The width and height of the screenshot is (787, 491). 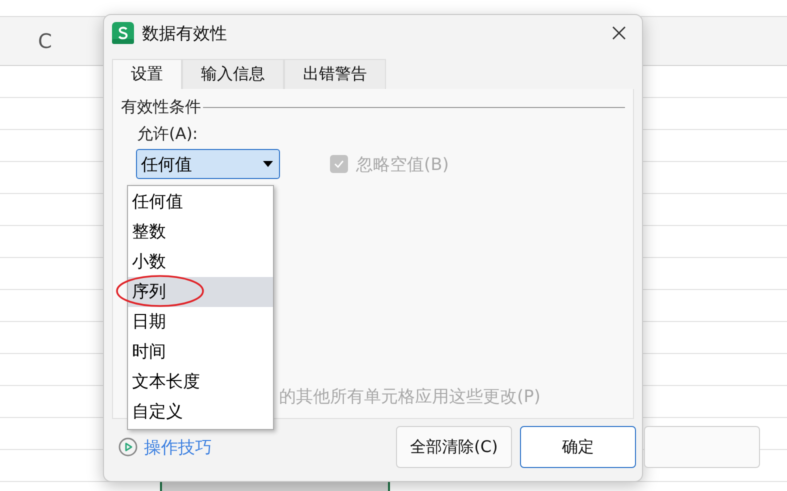 I want to click on check-icon, so click(x=339, y=164).